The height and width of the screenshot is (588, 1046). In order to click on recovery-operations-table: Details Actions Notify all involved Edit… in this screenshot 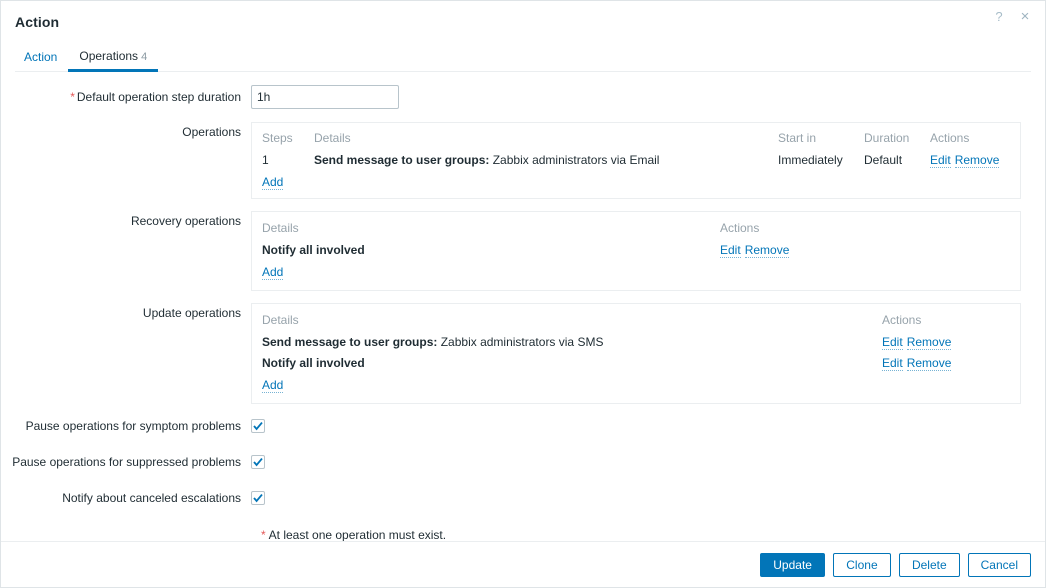, I will do `click(636, 240)`.